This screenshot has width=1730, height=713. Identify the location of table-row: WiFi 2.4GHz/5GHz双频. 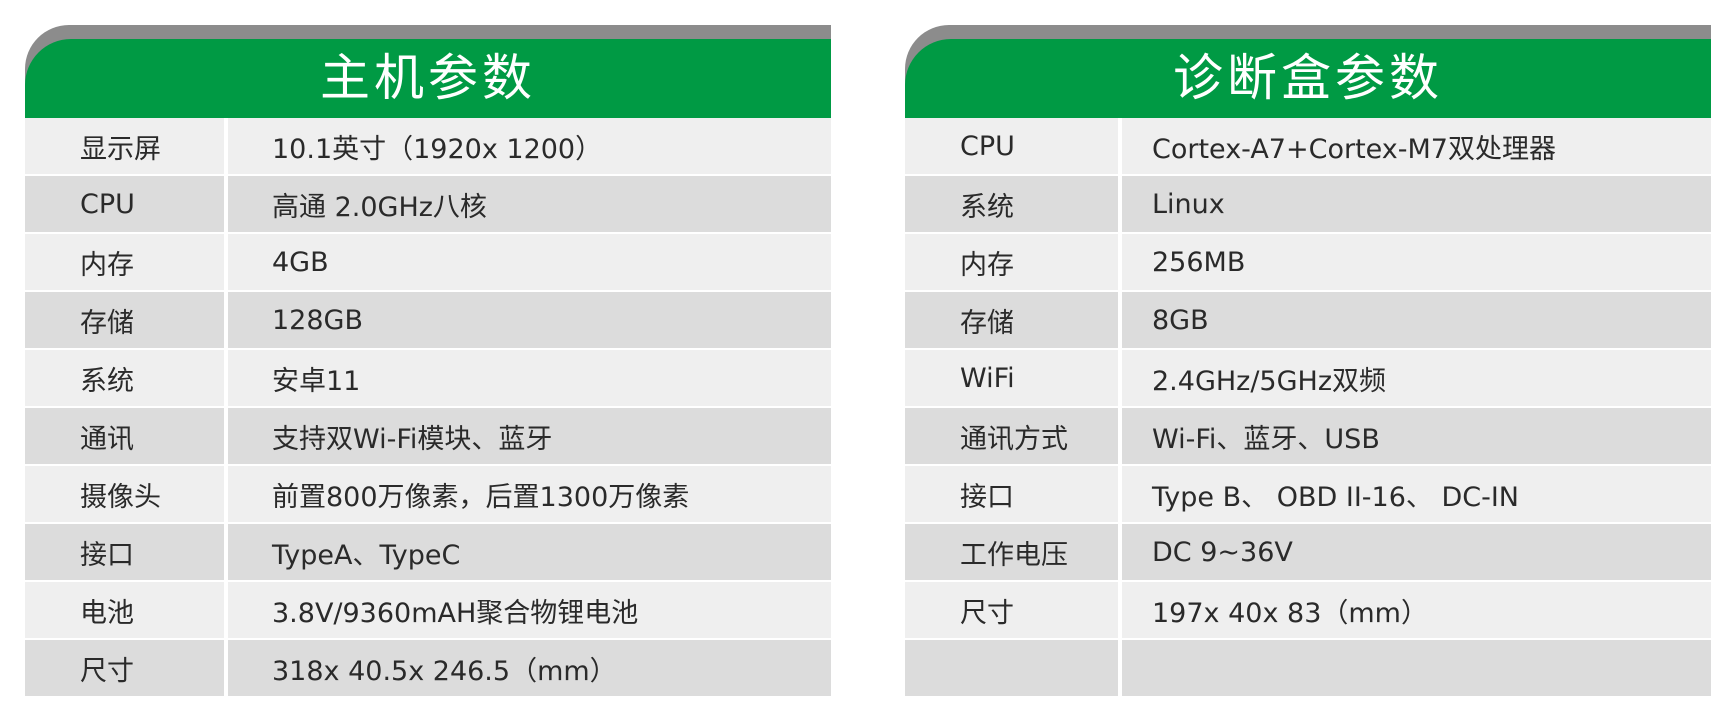
(1308, 379).